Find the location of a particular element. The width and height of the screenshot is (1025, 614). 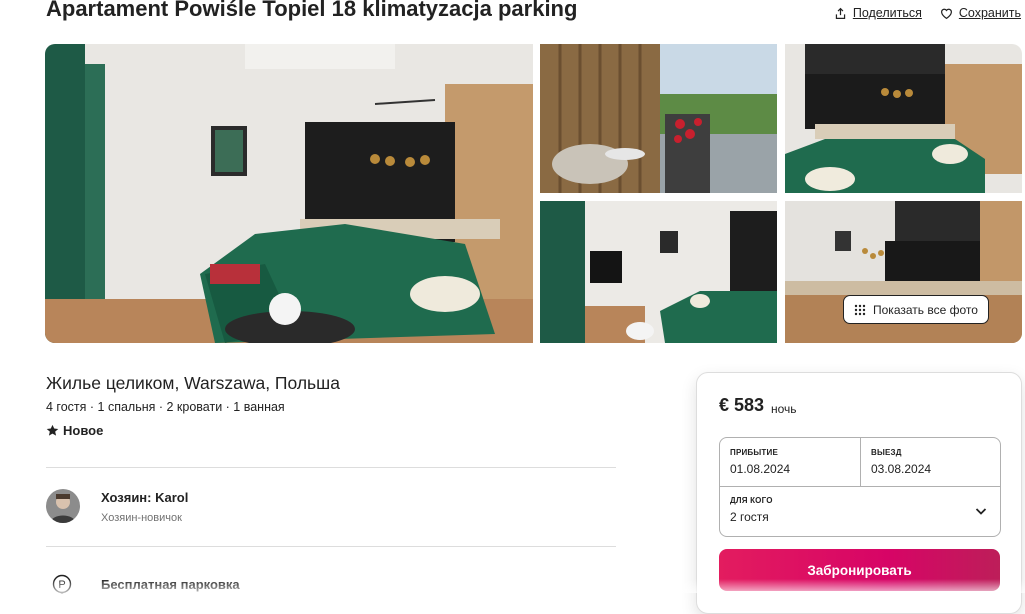

checkin-value: 01.08.2024 is located at coordinates (760, 469).